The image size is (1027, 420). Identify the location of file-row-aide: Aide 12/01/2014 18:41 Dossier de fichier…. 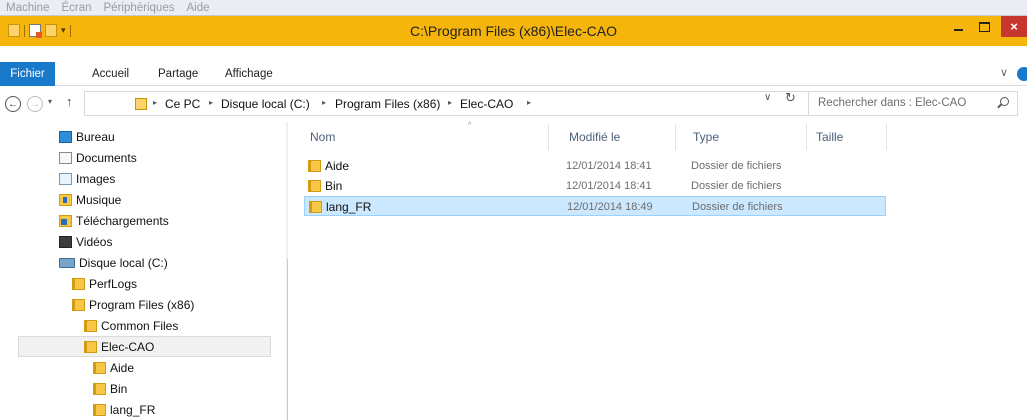
(595, 166).